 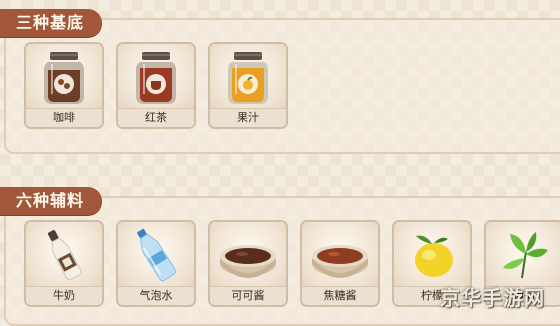 I want to click on sparkling-water-bottle-icon, so click(x=156, y=254).